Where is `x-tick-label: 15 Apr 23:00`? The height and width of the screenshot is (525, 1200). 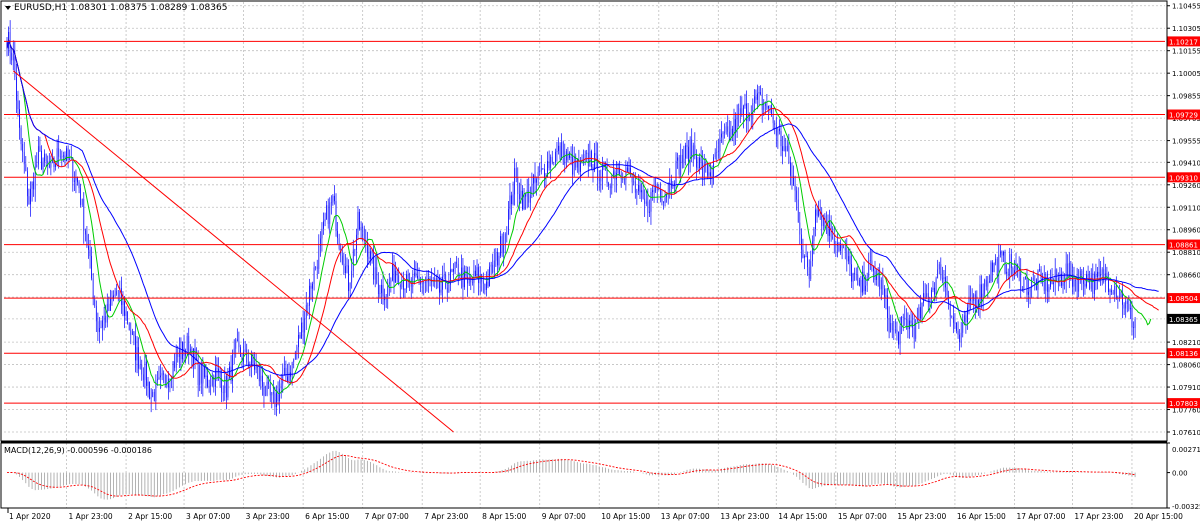 x-tick-label: 15 Apr 23:00 is located at coordinates (921, 516).